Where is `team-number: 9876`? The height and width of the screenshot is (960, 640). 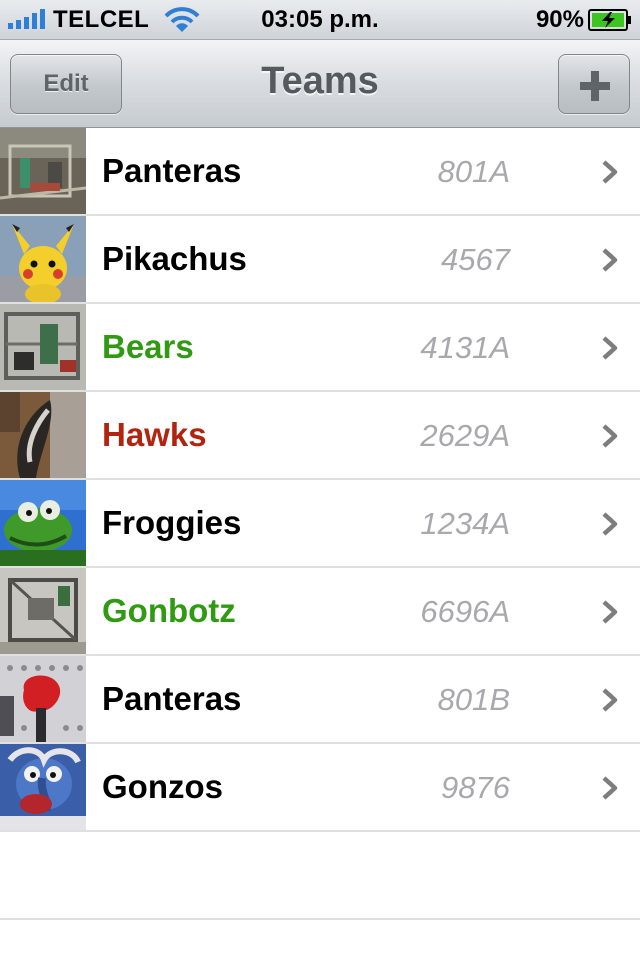 team-number: 9876 is located at coordinates (475, 787).